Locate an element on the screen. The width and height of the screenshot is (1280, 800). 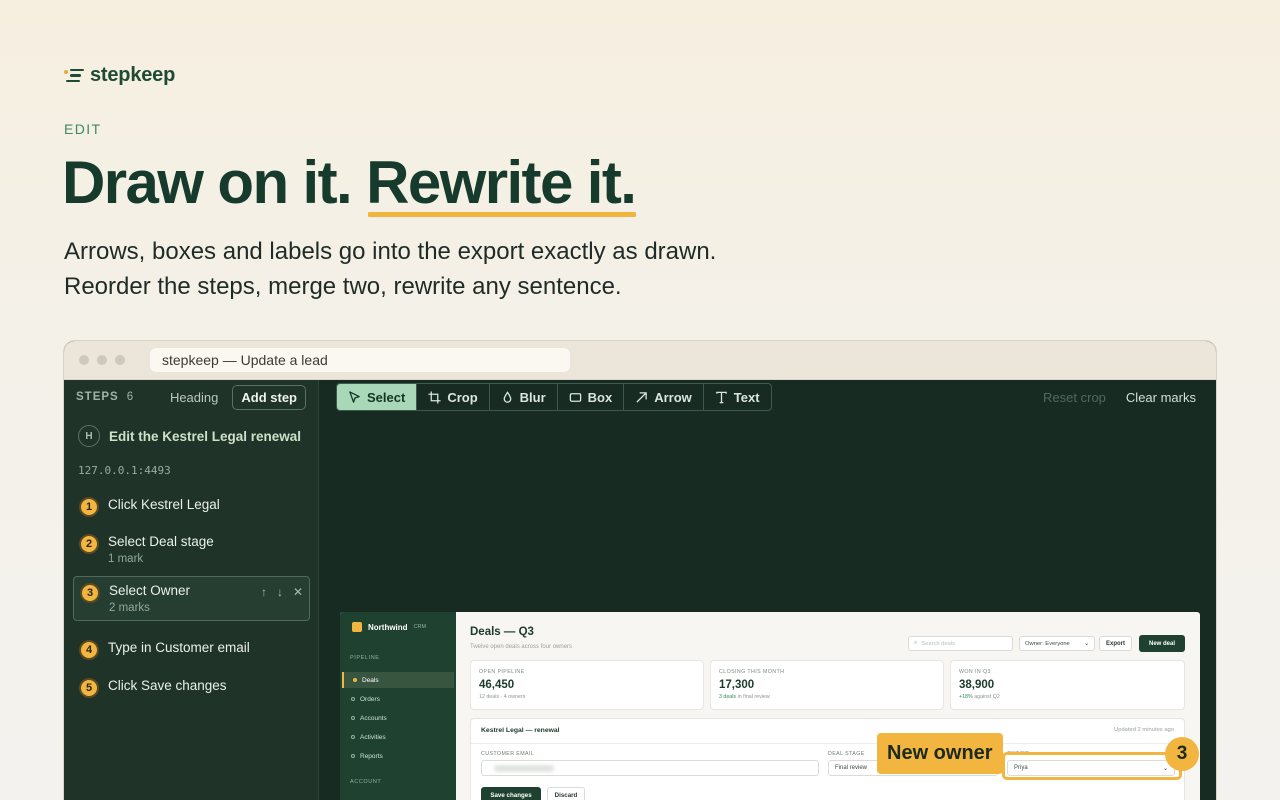
step-number-badge: 2 is located at coordinates (89, 544).